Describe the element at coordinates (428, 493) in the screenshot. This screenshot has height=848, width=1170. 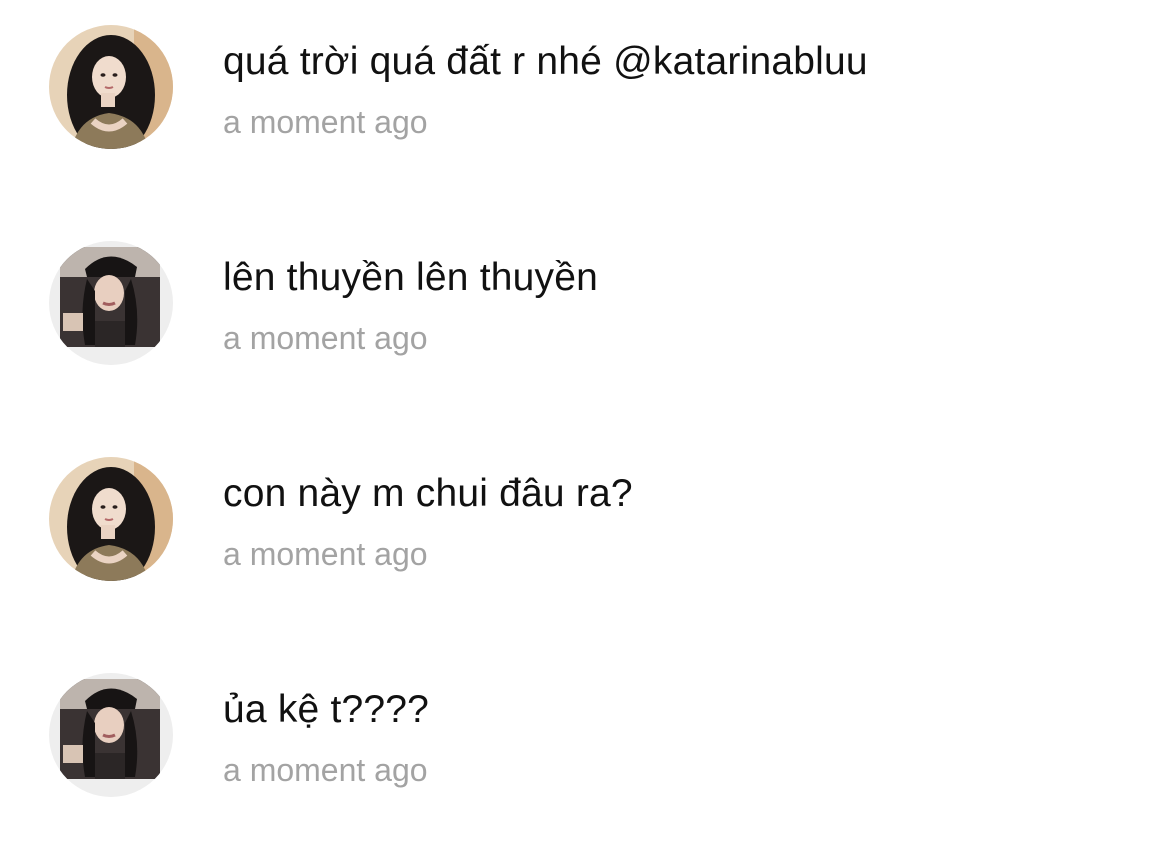
I see `comment-text: con này m chui đâu ra?` at that location.